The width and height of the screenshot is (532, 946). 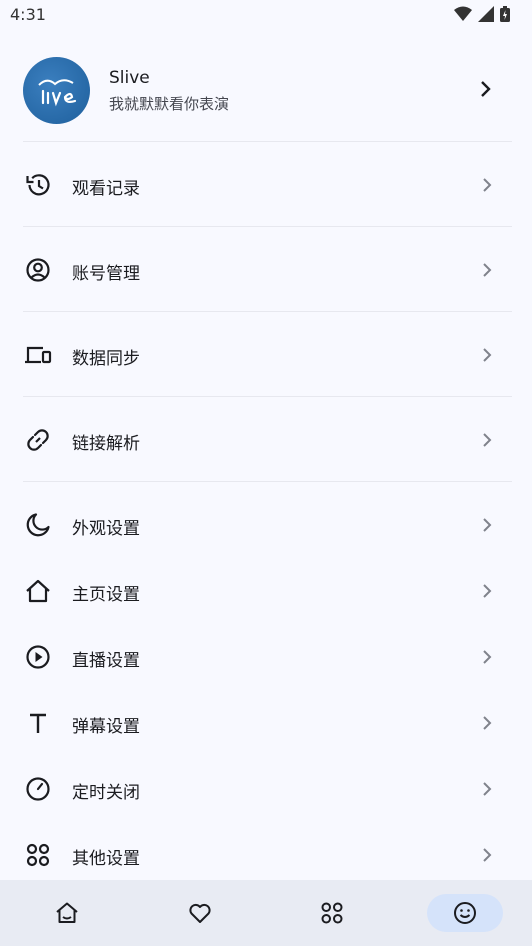 I want to click on heart-icon, so click(x=200, y=913).